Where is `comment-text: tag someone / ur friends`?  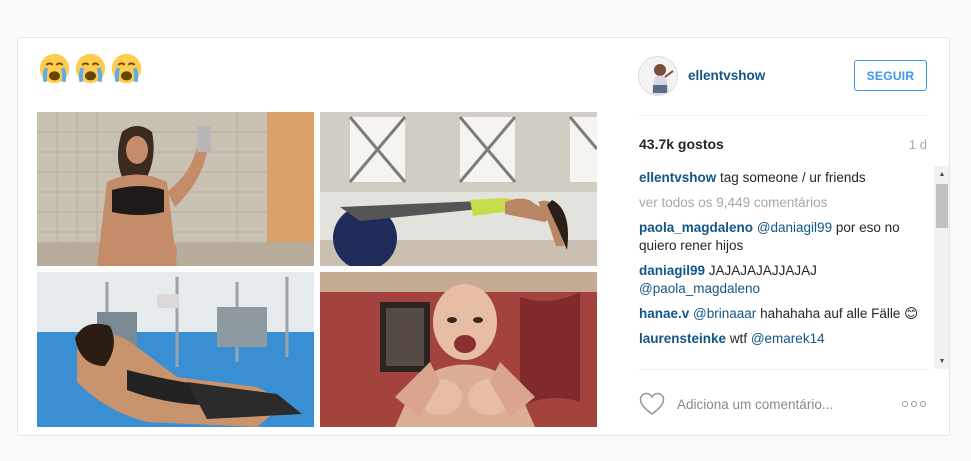 comment-text: tag someone / ur friends is located at coordinates (793, 177).